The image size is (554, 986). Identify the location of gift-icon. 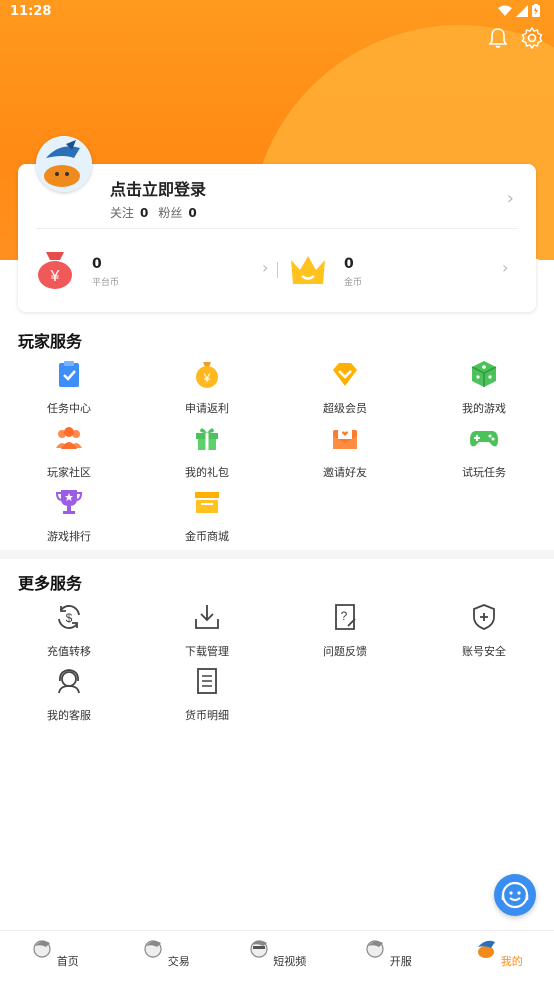
(207, 439).